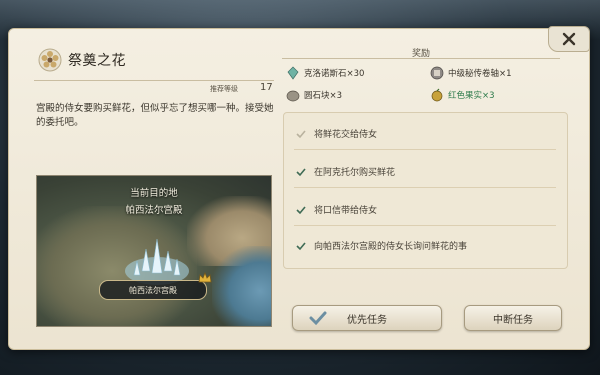 This screenshot has width=600, height=375. What do you see at coordinates (154, 210) in the screenshot?
I see `destination-name: 帕西法尔宫殿` at bounding box center [154, 210].